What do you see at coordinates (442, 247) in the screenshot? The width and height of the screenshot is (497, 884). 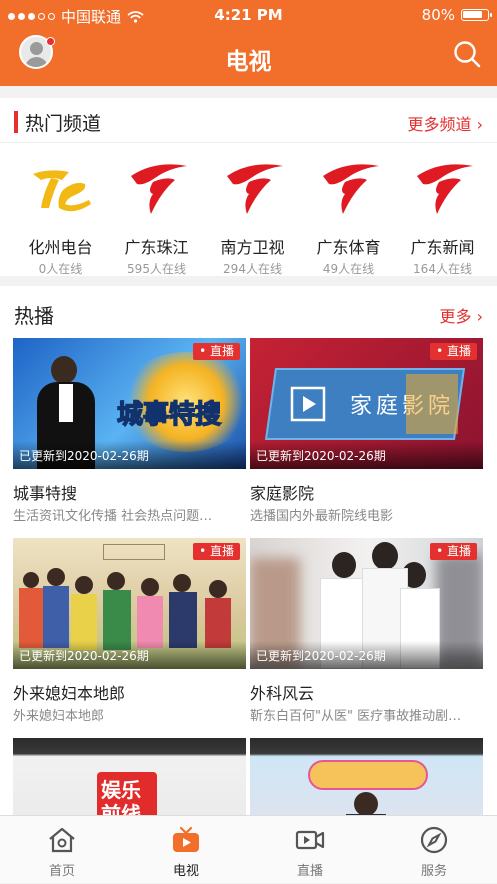 I see `channel-name: 广东新闻` at bounding box center [442, 247].